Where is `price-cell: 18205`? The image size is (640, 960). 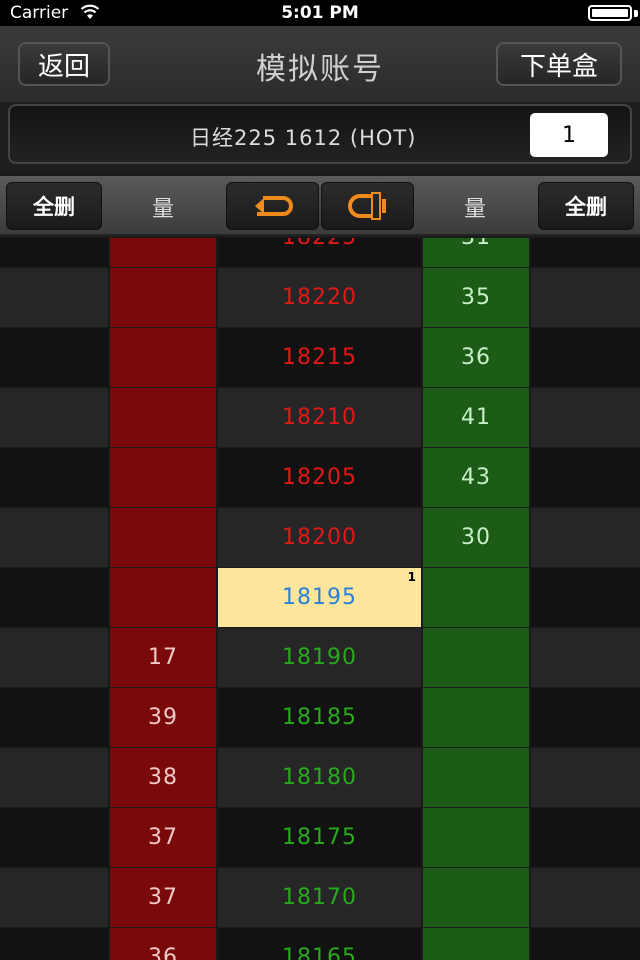 price-cell: 18205 is located at coordinates (319, 477).